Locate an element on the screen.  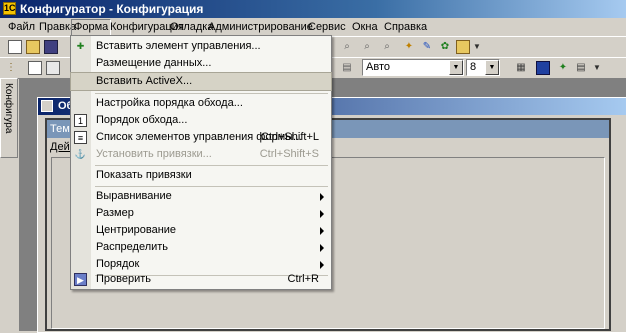
tools-icon: ✦ is located at coordinates (409, 47).